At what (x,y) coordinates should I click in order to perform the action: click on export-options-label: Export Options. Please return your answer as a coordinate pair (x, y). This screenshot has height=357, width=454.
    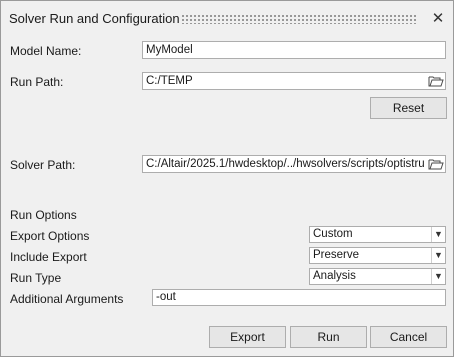
    Looking at the image, I should click on (50, 236).